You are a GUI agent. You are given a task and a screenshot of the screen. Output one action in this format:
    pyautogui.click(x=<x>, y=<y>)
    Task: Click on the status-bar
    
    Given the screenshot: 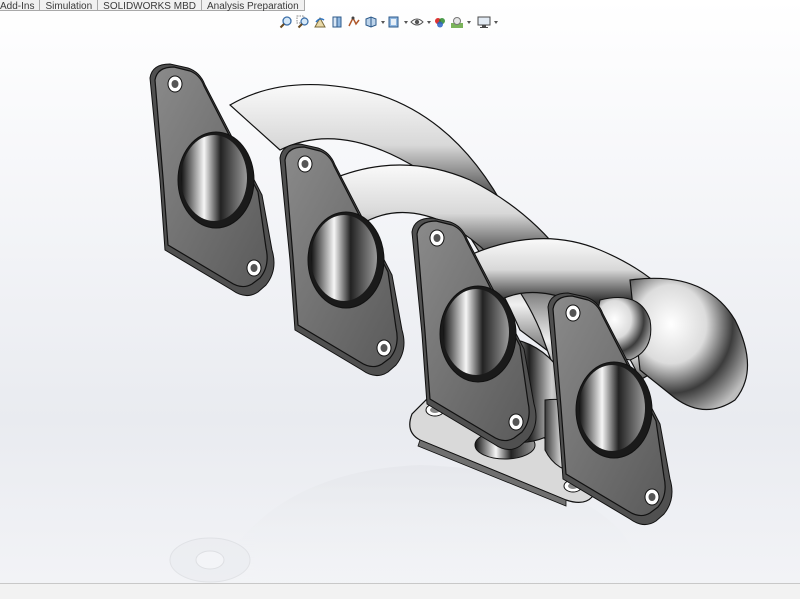 What is the action you would take?
    pyautogui.click(x=400, y=591)
    